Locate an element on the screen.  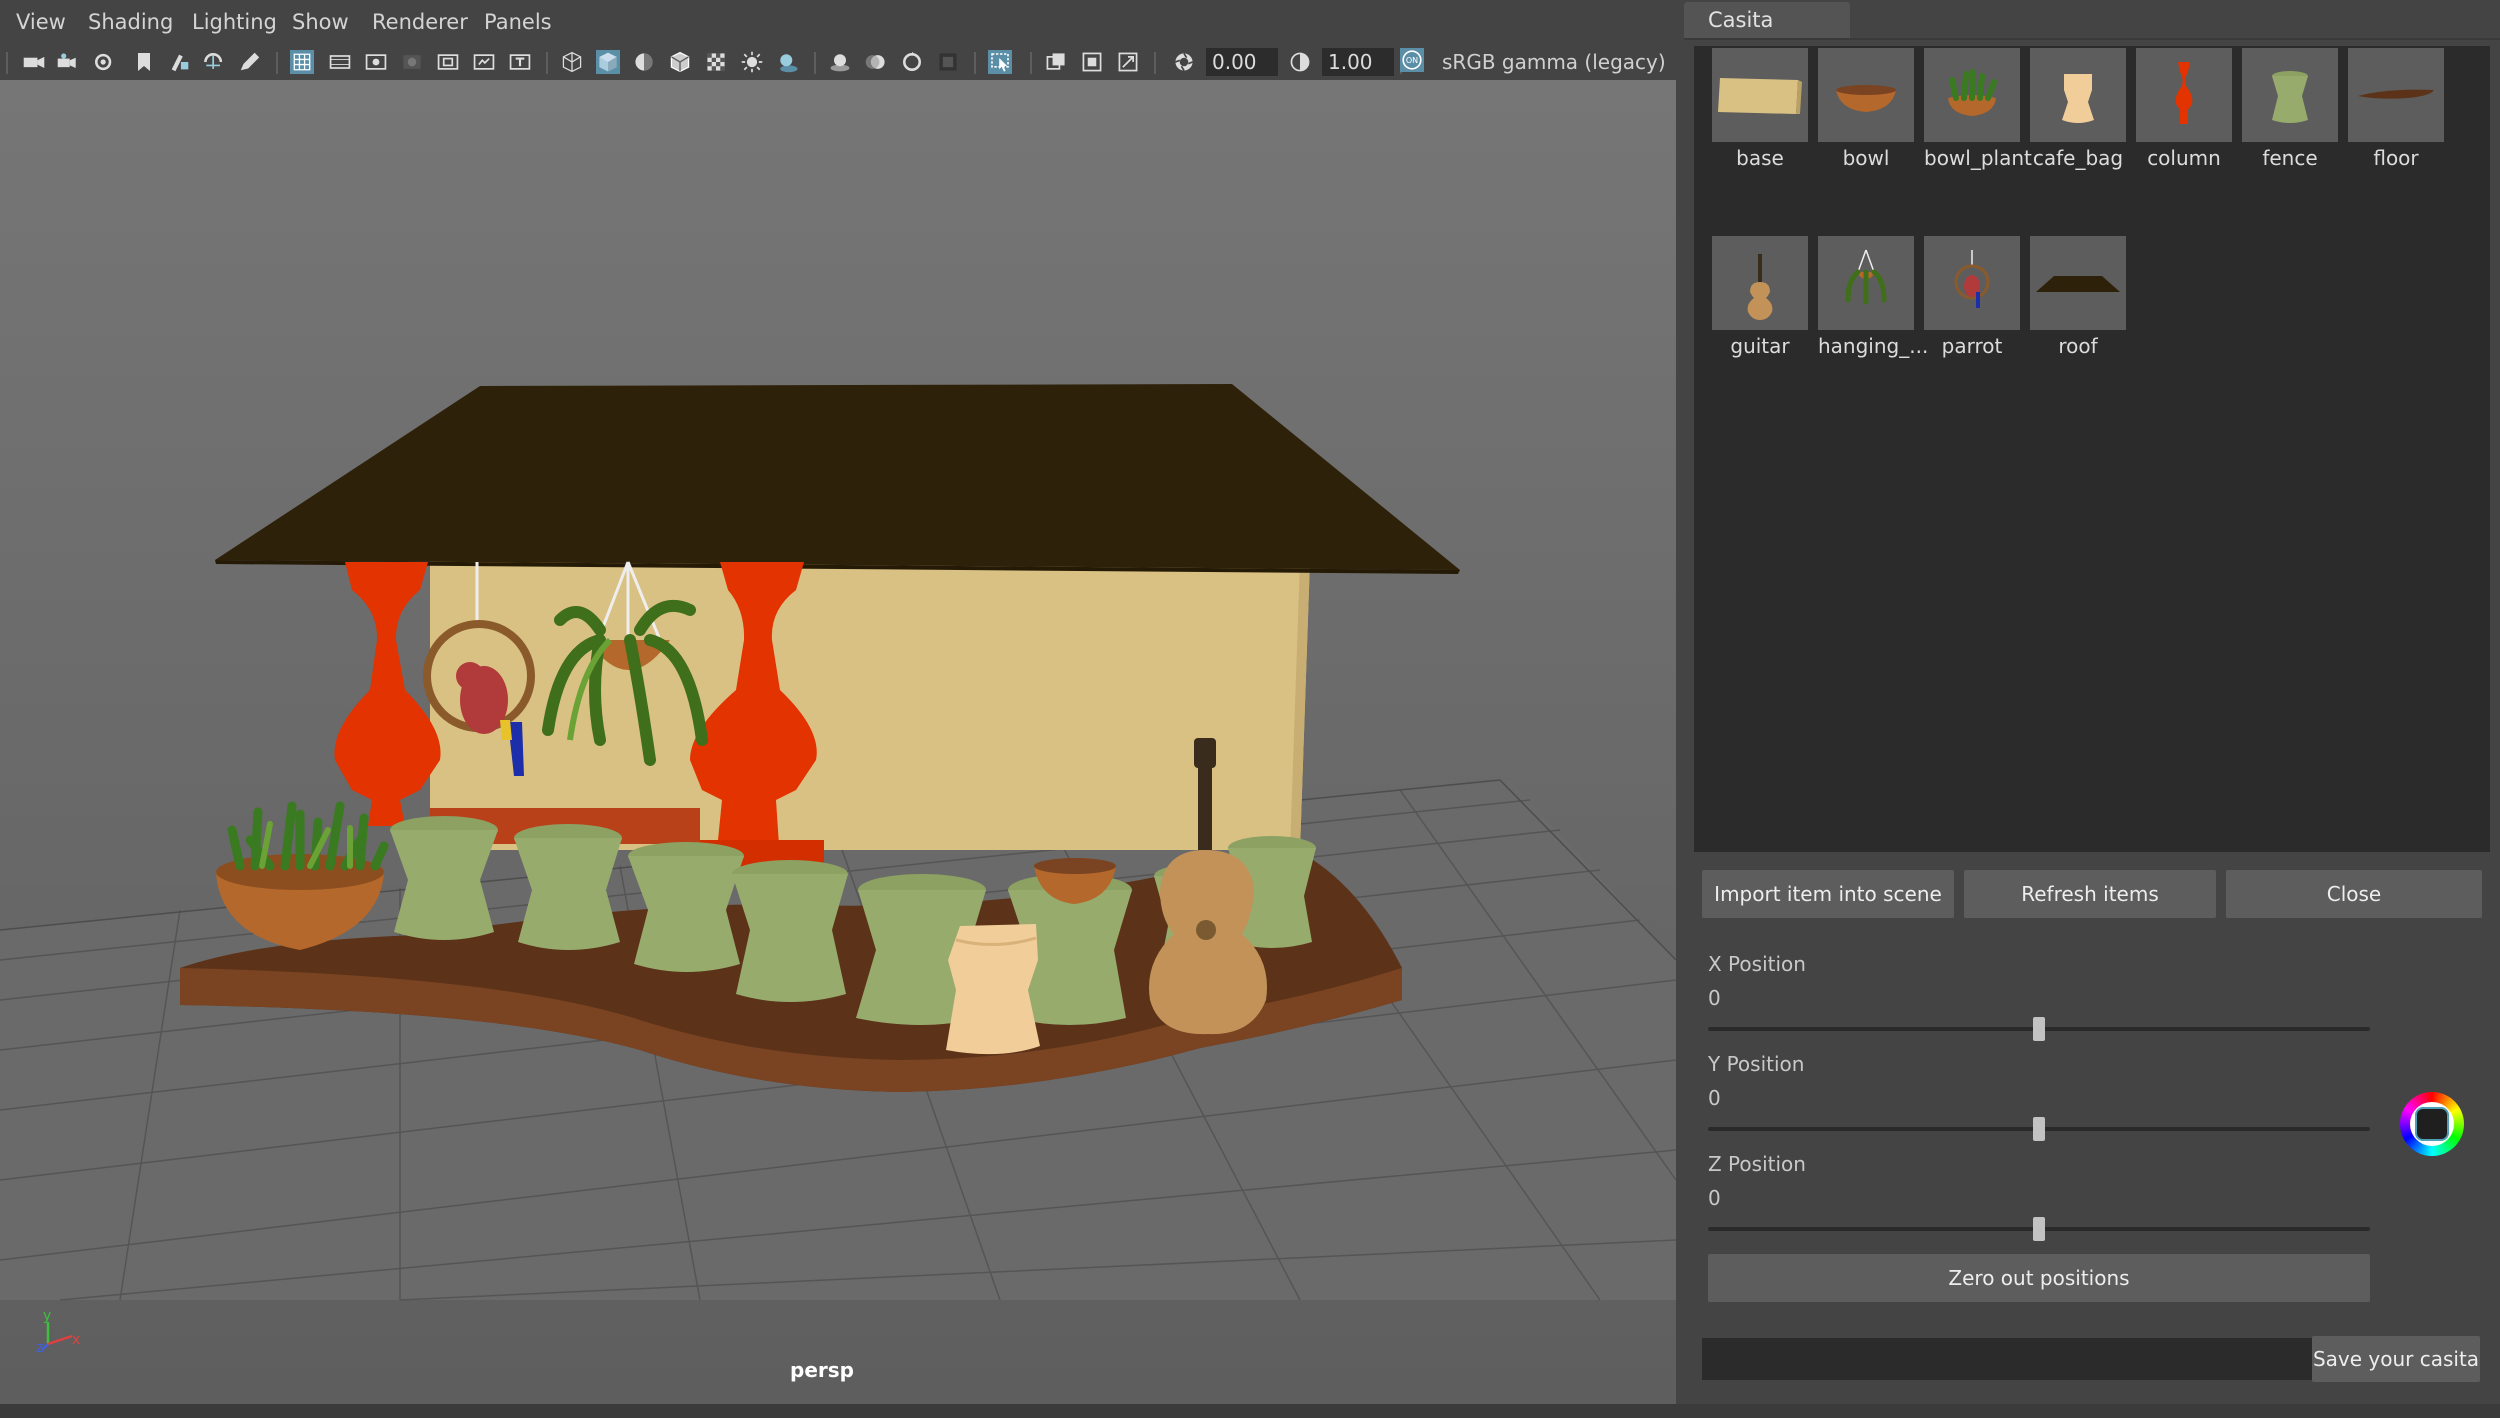
safe-action-icon is located at coordinates (484, 62).